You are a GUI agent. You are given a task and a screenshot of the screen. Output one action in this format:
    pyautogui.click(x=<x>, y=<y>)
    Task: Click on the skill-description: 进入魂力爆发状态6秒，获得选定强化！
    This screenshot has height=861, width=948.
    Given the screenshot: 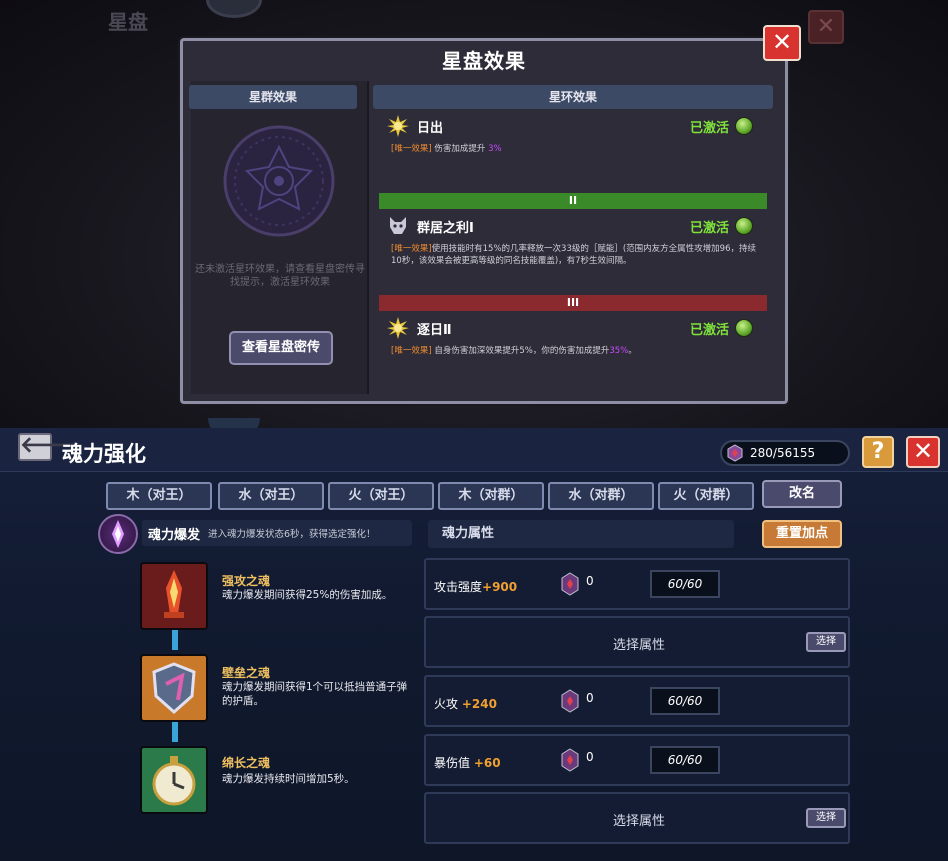 What is the action you would take?
    pyautogui.click(x=292, y=534)
    